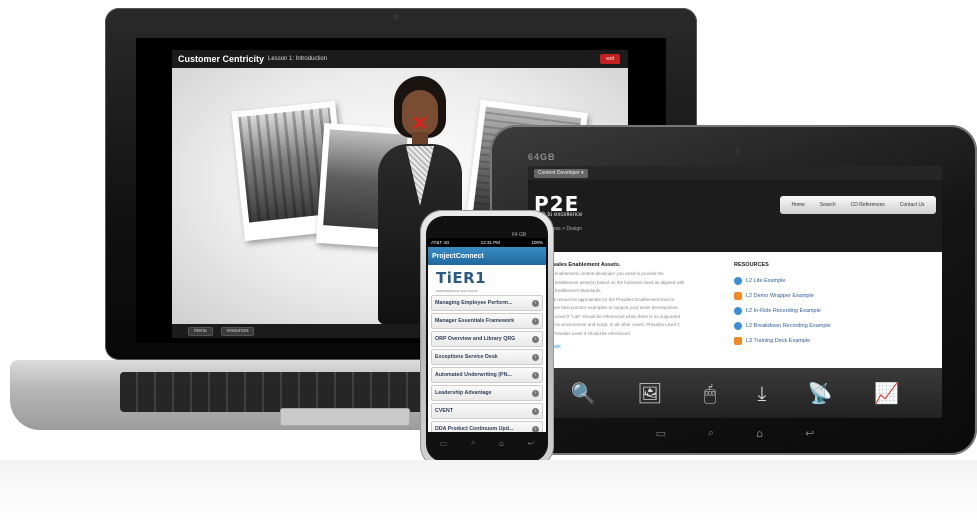 The width and height of the screenshot is (977, 524). Describe the element at coordinates (828, 205) in the screenshot. I see `nav-search: Search` at that location.